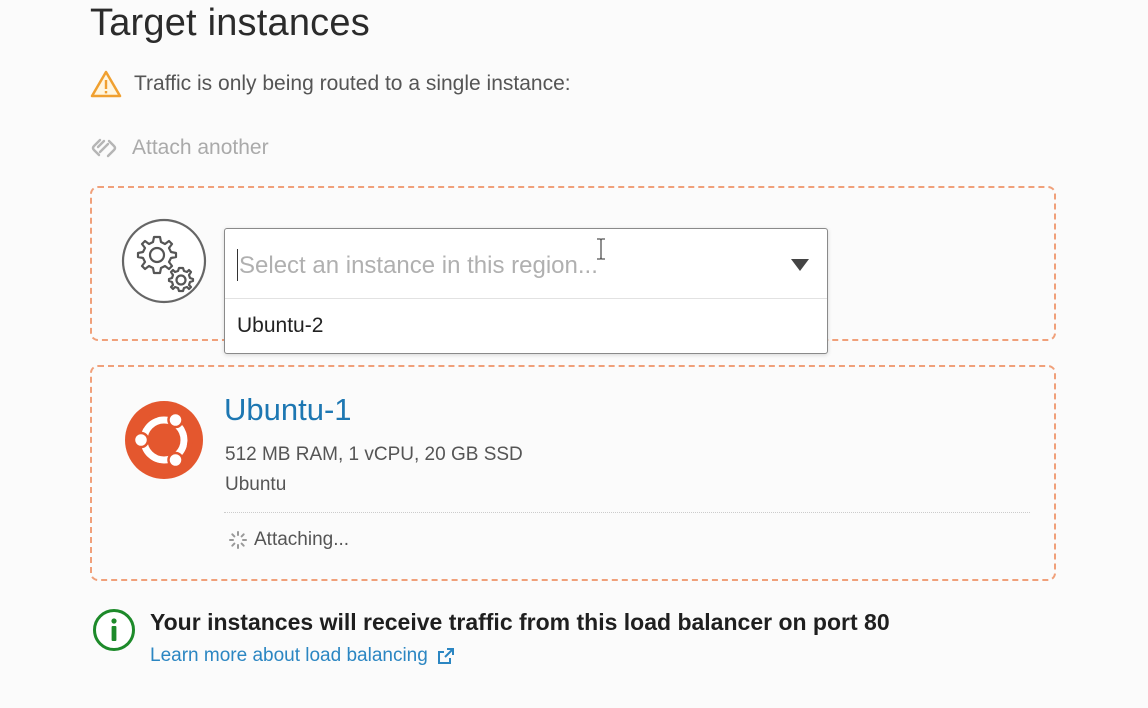 The height and width of the screenshot is (708, 1148). What do you see at coordinates (238, 540) in the screenshot?
I see `spinner-icon` at bounding box center [238, 540].